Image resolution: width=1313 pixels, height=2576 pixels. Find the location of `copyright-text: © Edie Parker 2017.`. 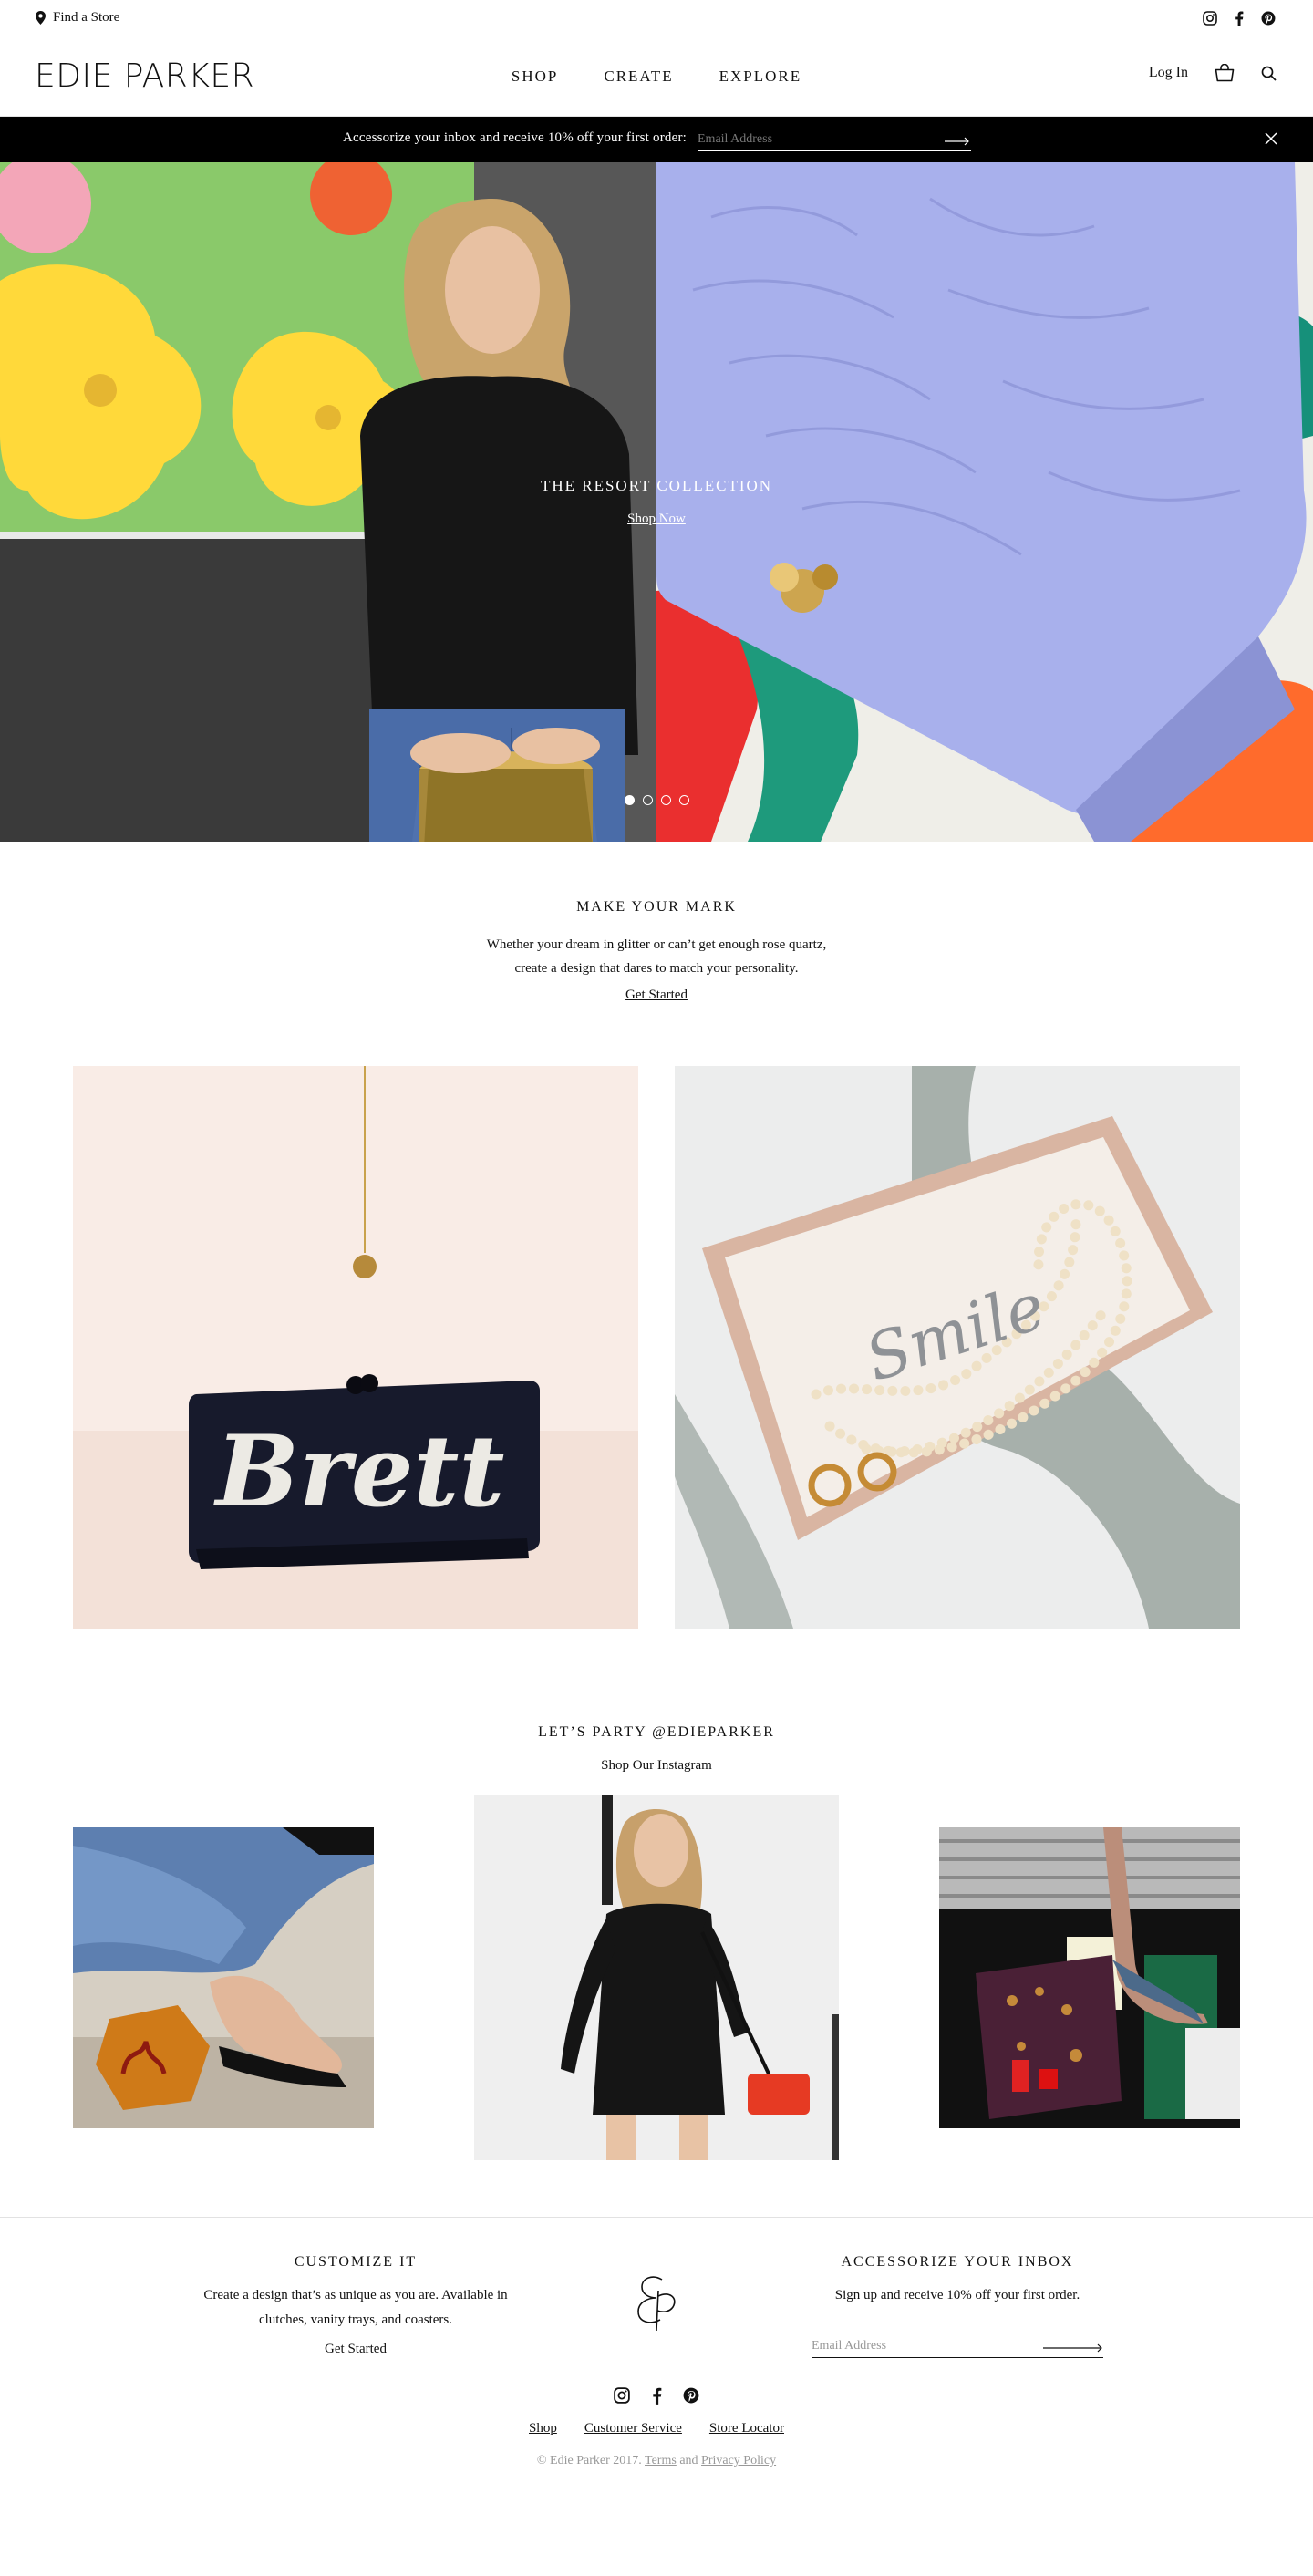

copyright-text: © Edie Parker 2017. is located at coordinates (589, 2460).